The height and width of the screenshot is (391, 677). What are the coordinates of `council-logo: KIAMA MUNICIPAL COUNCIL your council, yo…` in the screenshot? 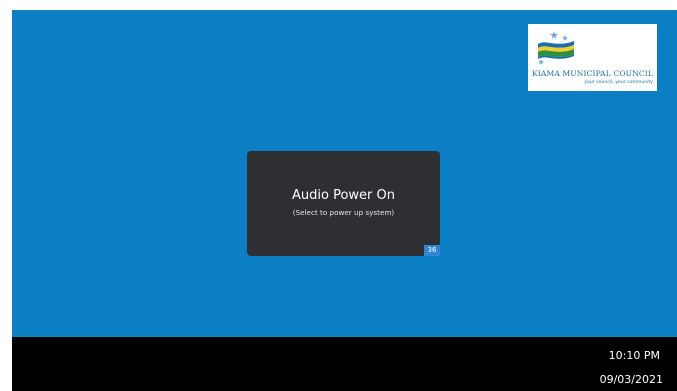 It's located at (592, 57).